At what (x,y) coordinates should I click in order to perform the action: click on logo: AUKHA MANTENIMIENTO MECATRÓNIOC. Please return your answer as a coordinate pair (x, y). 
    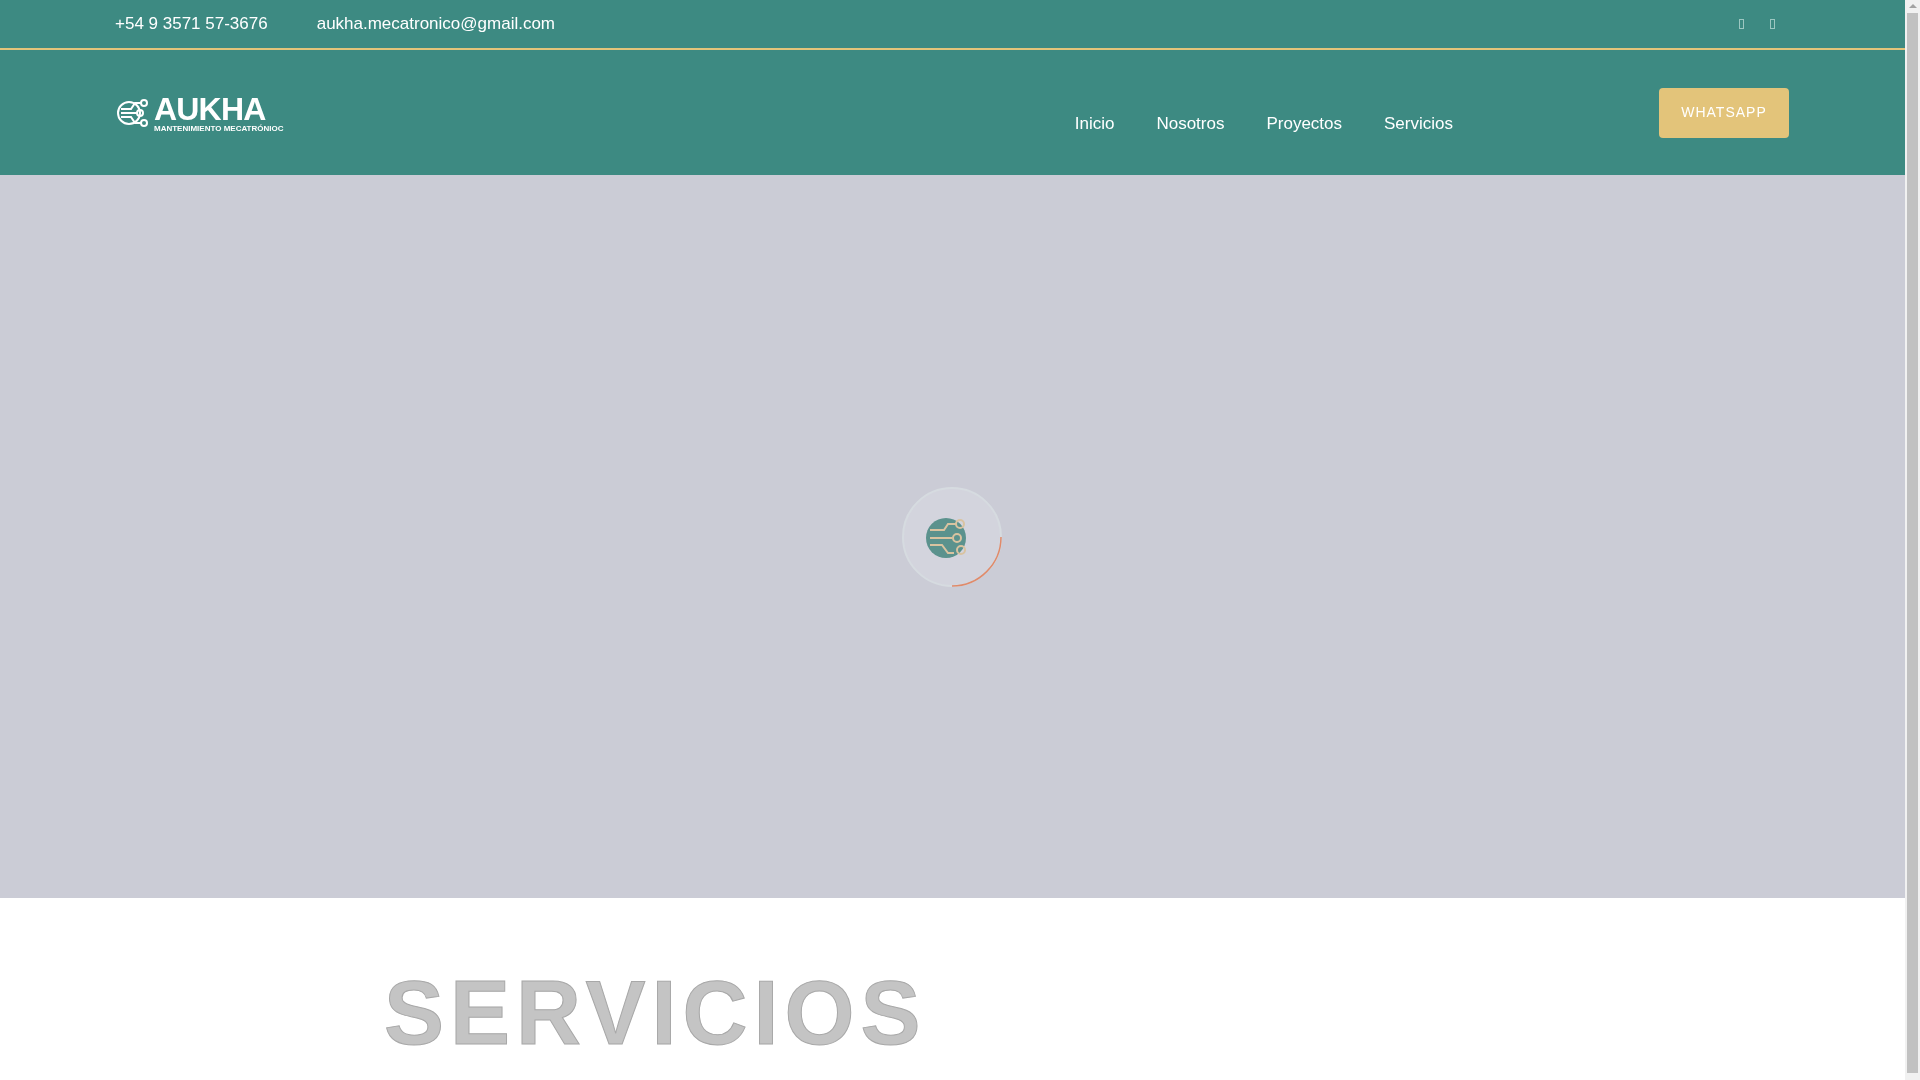
    Looking at the image, I should click on (199, 112).